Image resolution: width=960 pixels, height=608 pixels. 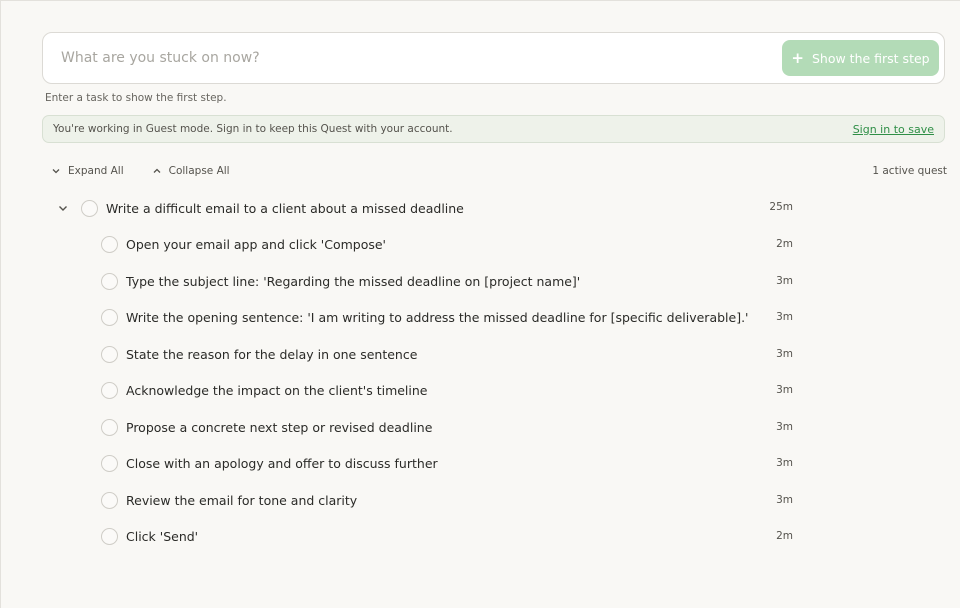 I want to click on collapse-all-button: Collapse All, so click(x=191, y=171).